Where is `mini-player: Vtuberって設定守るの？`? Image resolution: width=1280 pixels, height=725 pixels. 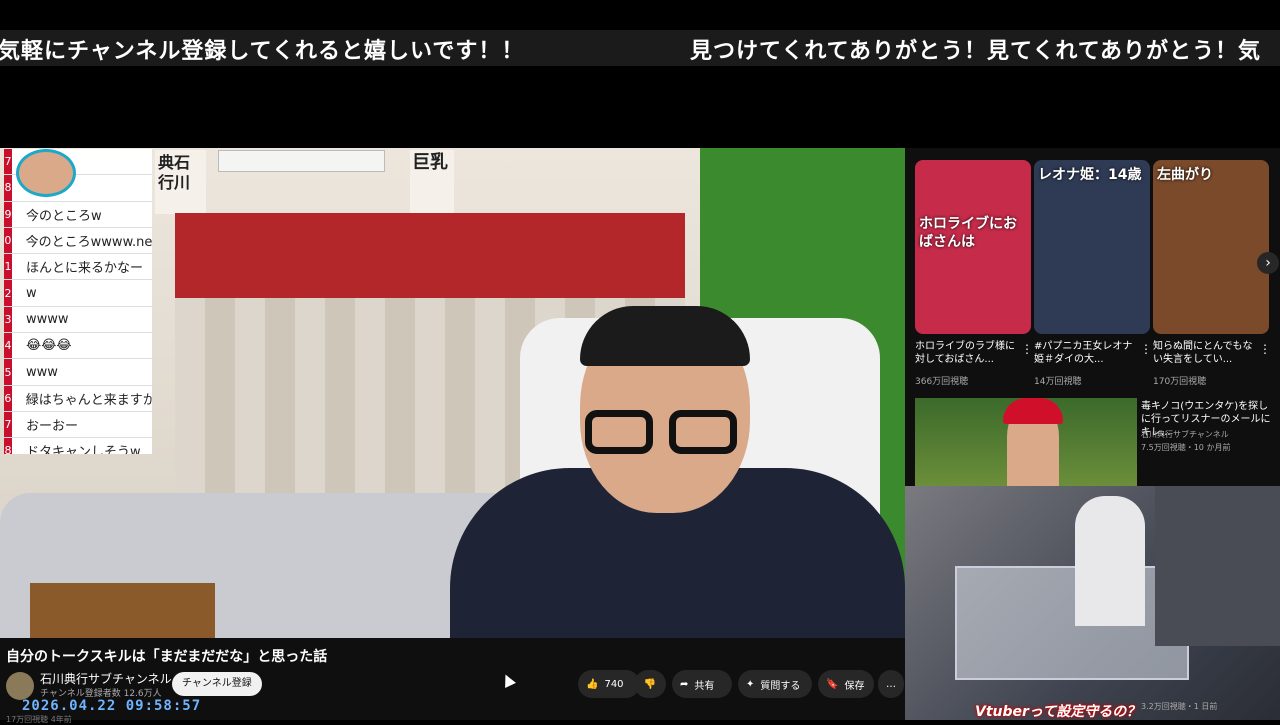 mini-player: Vtuberって設定守るの？ is located at coordinates (1092, 603).